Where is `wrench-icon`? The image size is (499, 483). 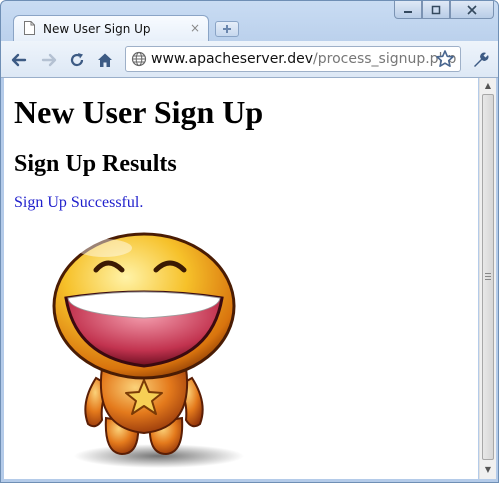 wrench-icon is located at coordinates (481, 60).